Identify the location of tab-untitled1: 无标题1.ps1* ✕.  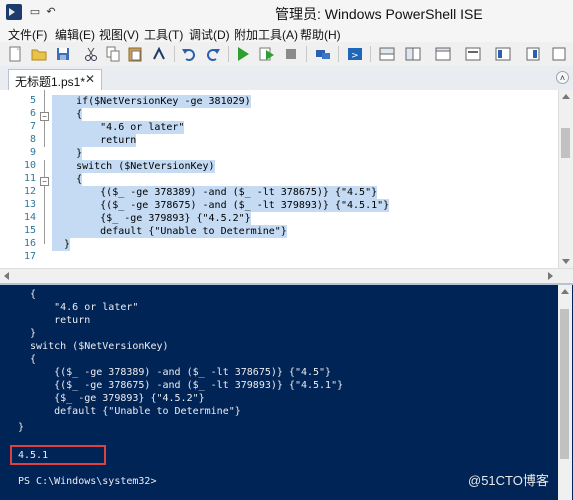
(55, 79).